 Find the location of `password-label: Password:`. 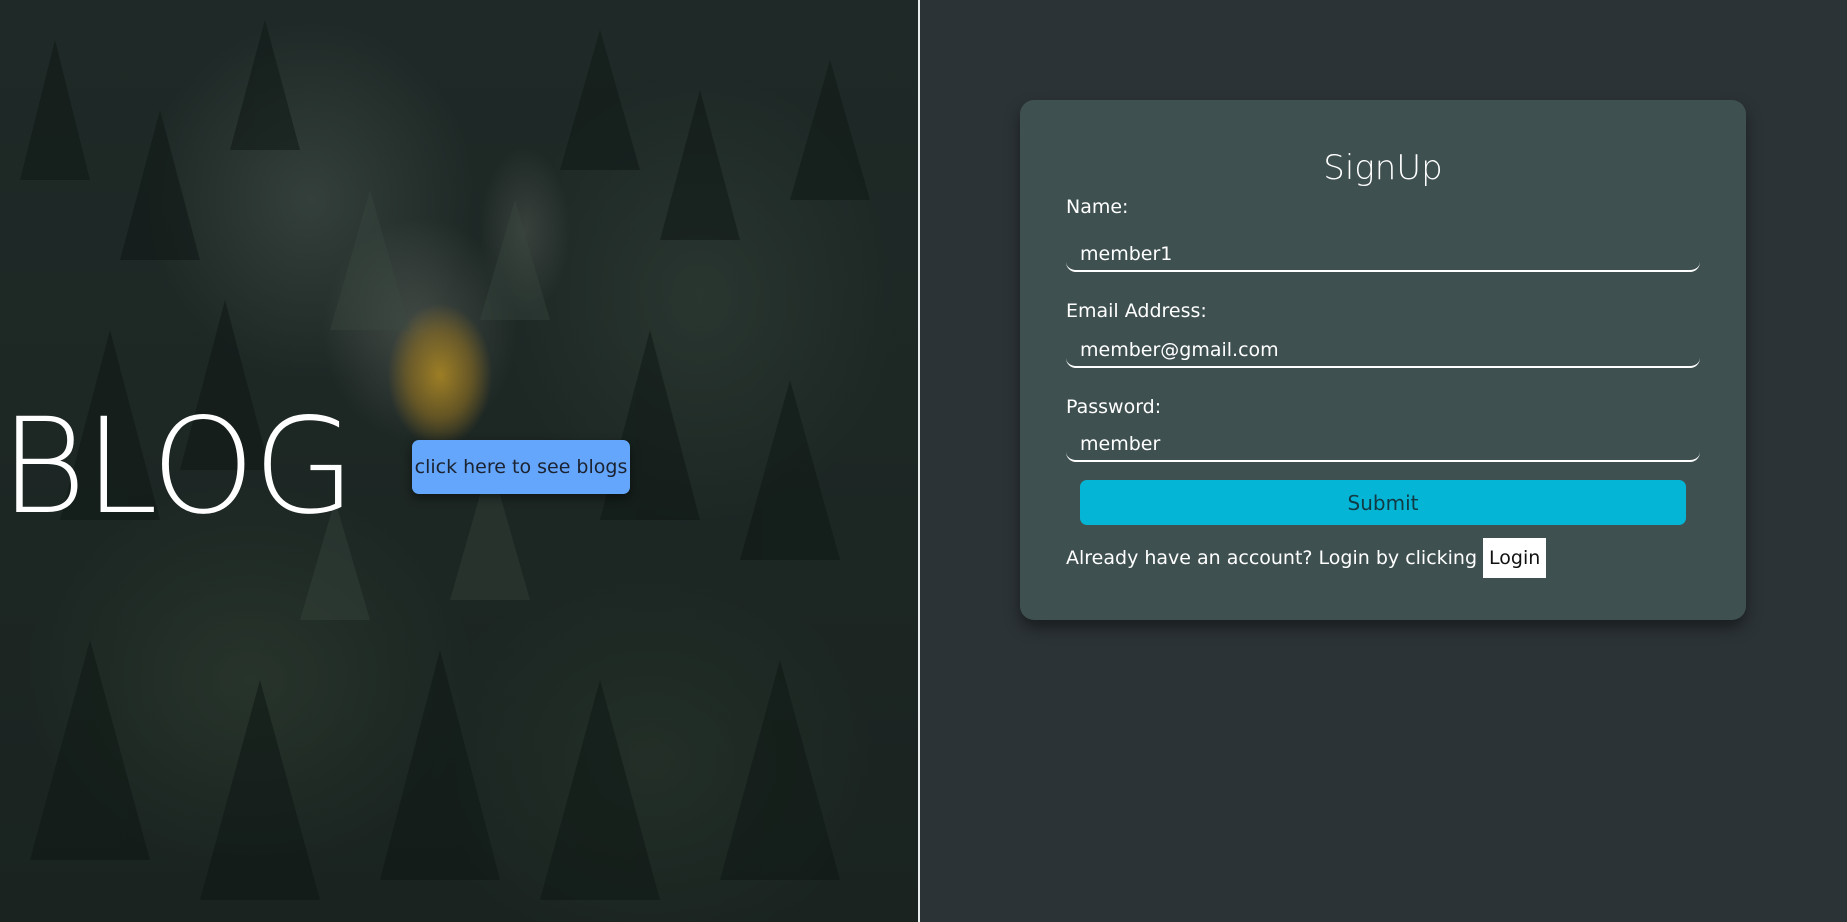

password-label: Password: is located at coordinates (1114, 407).